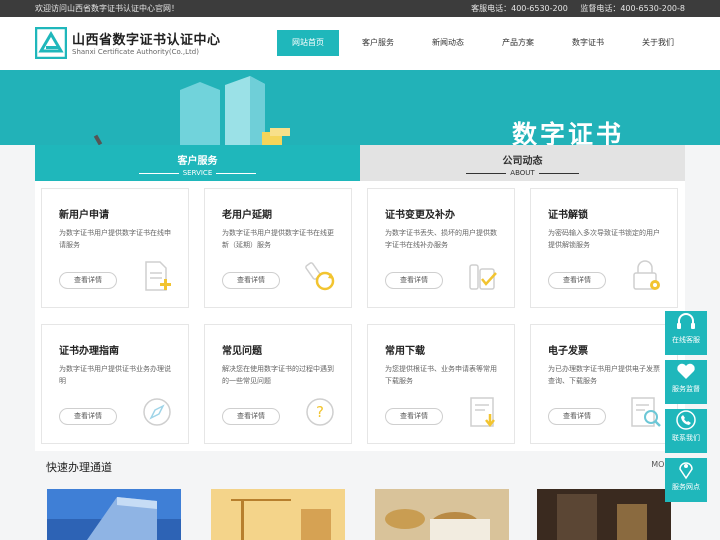 The width and height of the screenshot is (720, 540). I want to click on floating-sidebar: 在线客服 服务监督 联系我们 服务网点, so click(686, 405).